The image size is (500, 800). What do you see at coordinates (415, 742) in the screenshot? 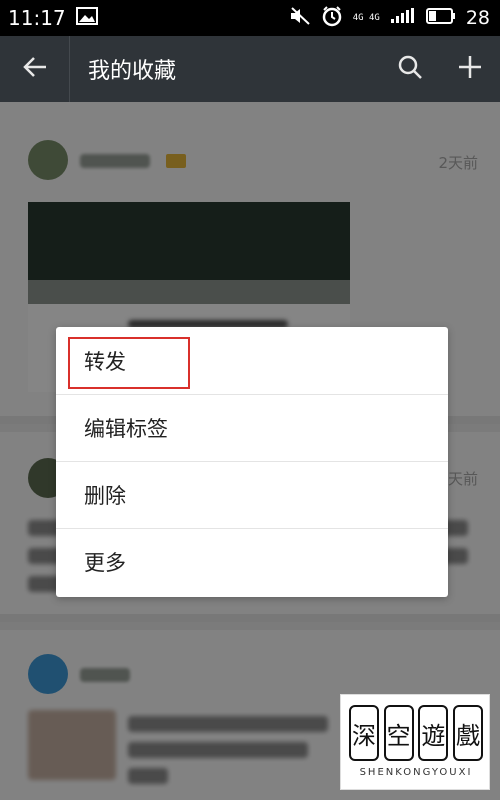
I see `watermark-logo: 深 空 遊 戲 SHENKONGYOUXI` at bounding box center [415, 742].